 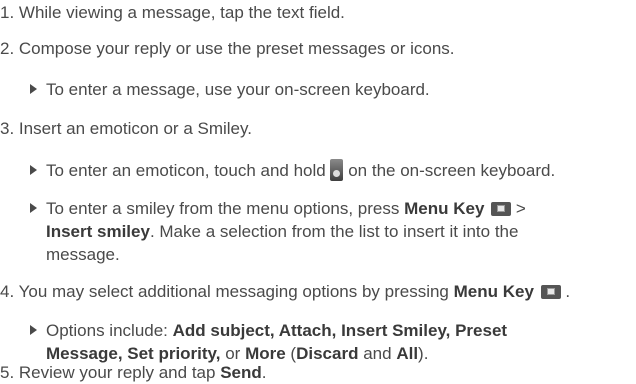 What do you see at coordinates (327, 353) in the screenshot?
I see `discard-option: Discard` at bounding box center [327, 353].